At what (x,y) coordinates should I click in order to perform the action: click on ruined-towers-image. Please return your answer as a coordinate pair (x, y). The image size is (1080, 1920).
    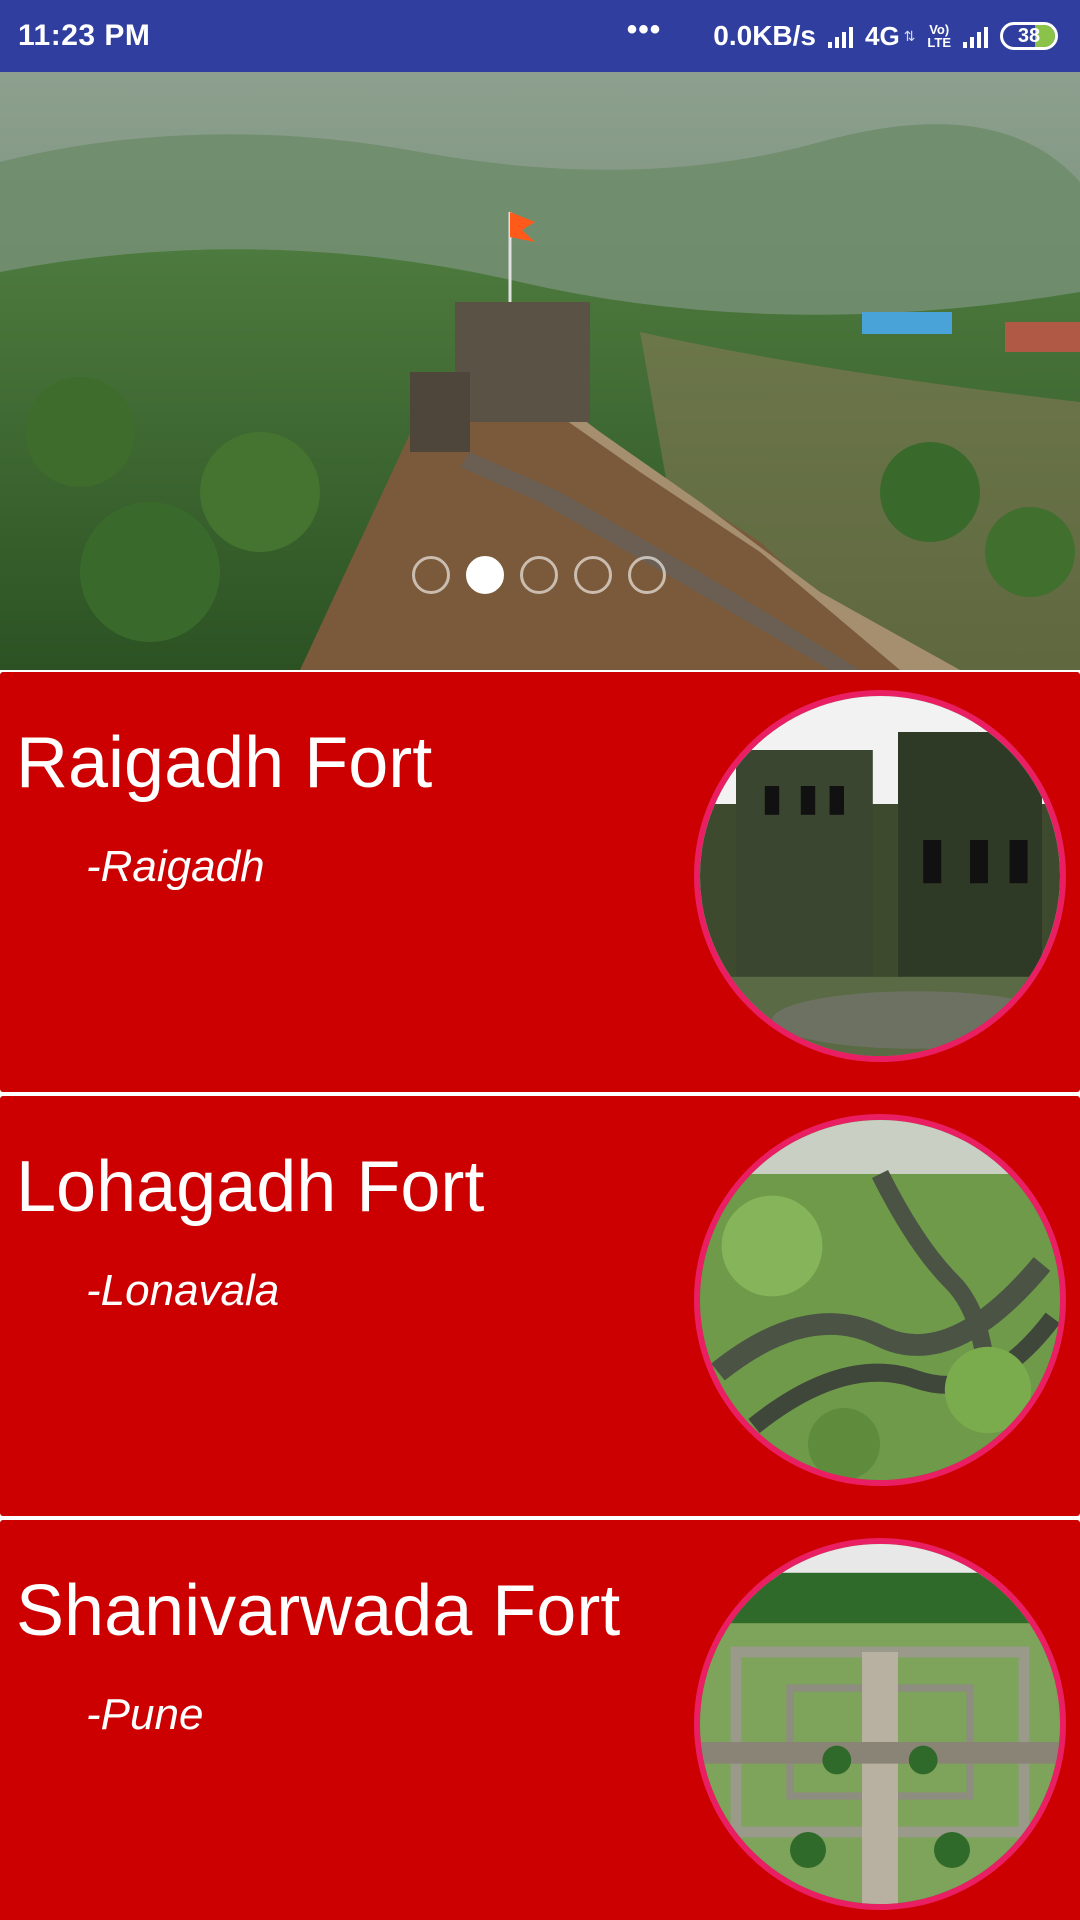
    Looking at the image, I should click on (880, 876).